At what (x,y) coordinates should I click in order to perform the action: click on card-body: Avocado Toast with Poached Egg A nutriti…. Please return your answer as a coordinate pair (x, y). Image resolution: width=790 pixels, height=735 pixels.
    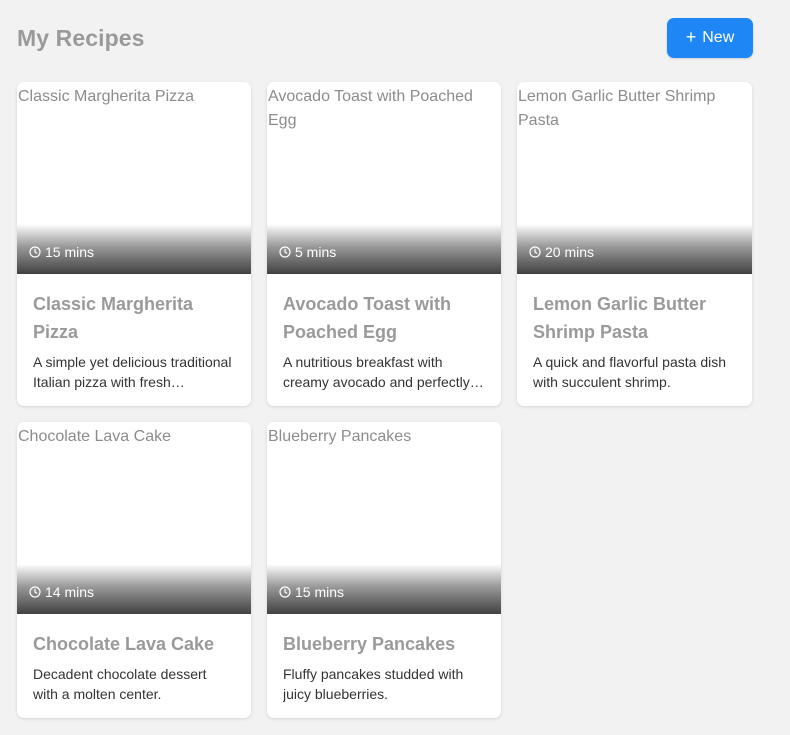
    Looking at the image, I should click on (384, 333).